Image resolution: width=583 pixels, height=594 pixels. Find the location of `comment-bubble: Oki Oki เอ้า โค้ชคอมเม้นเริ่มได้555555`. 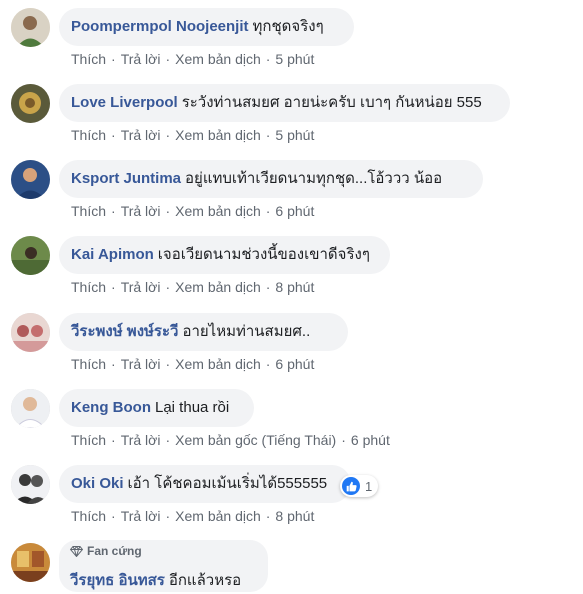

comment-bubble: Oki Oki เอ้า โค้ชคอมเม้นเริ่มได้555555 is located at coordinates (205, 484).